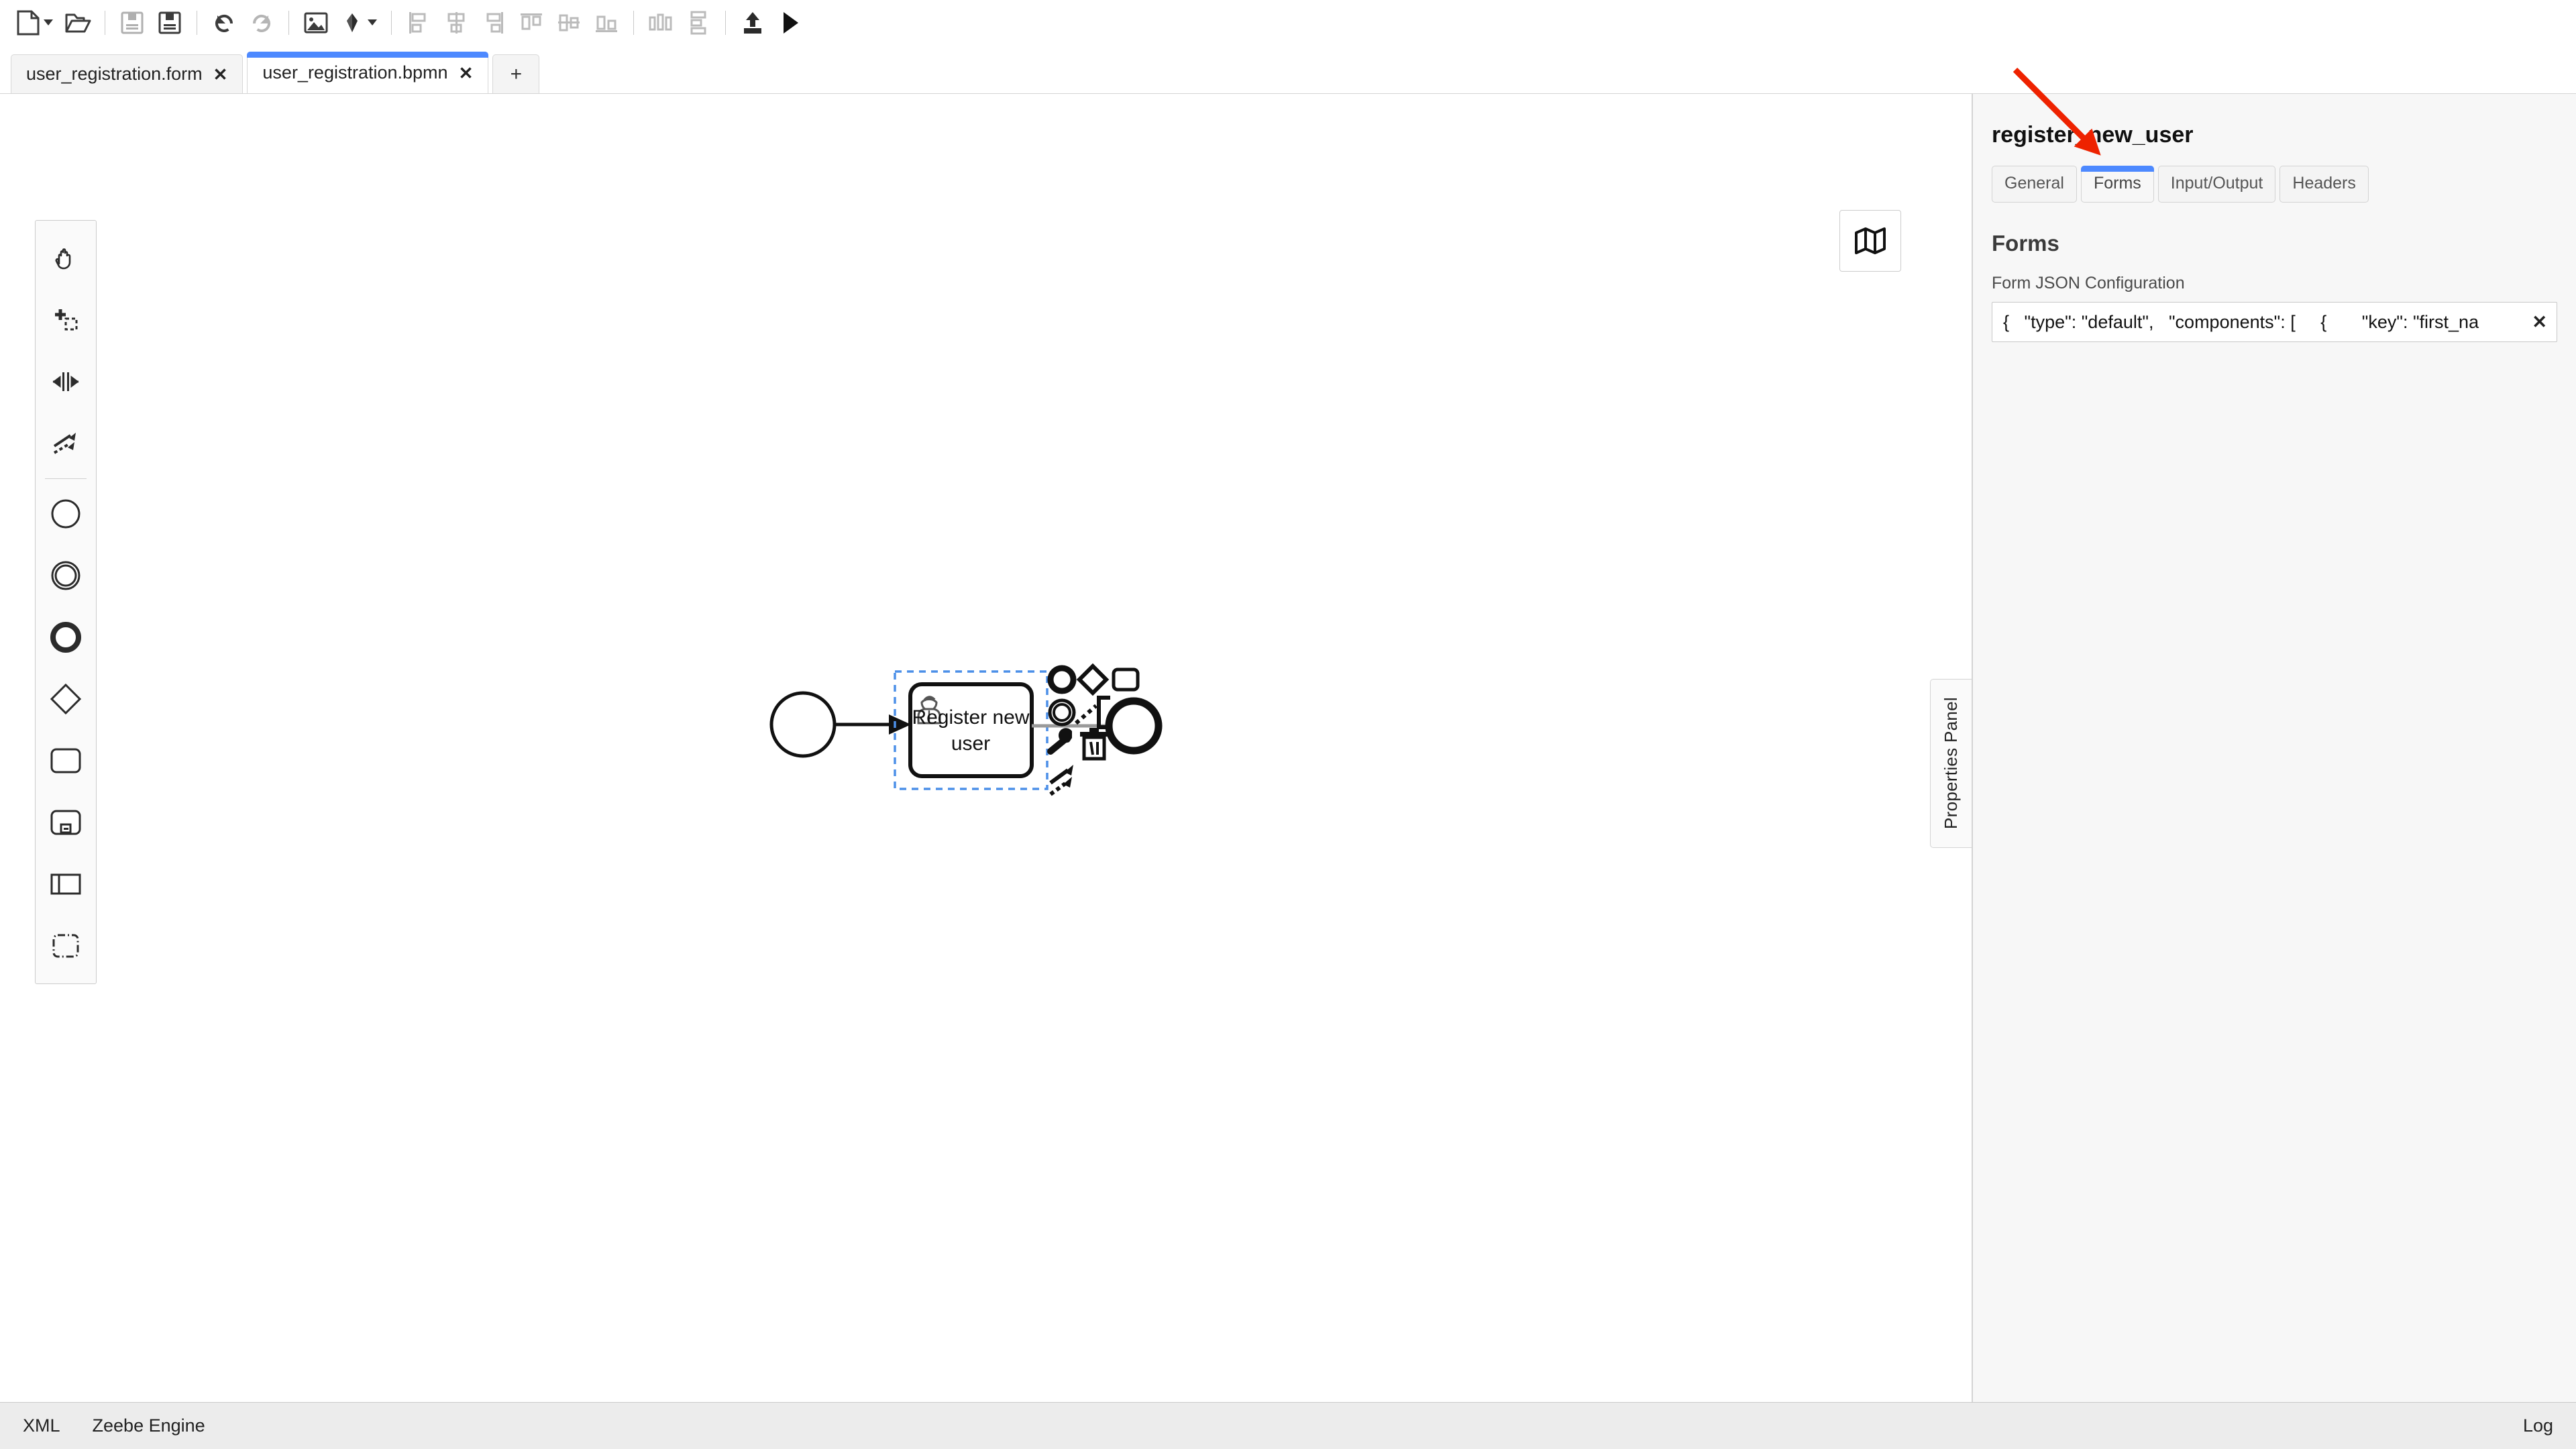 The height and width of the screenshot is (1449, 2576). I want to click on distribute-horizontal-icon, so click(660, 21).